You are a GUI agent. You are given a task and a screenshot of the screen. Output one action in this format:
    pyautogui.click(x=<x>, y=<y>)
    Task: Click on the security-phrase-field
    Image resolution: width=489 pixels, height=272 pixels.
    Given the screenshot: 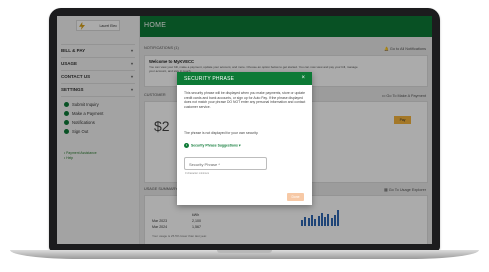 What is the action you would take?
    pyautogui.click(x=225, y=163)
    